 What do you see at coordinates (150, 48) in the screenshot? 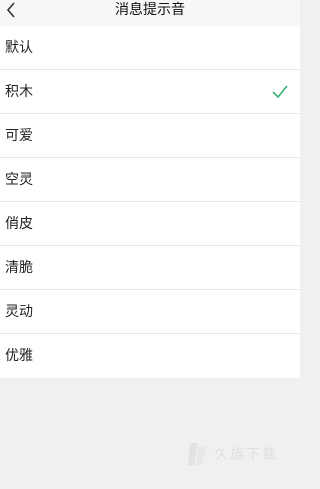
I see `sound-option-default: 默认` at bounding box center [150, 48].